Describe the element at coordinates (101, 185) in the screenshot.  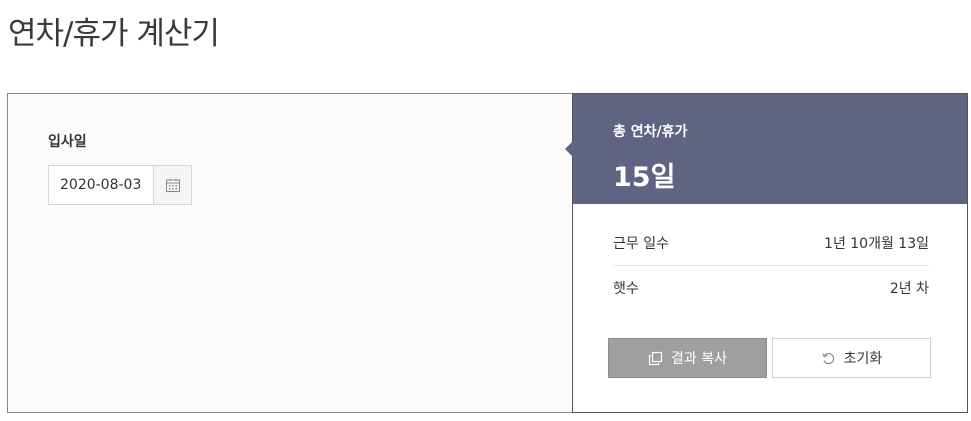
I see `start-date-input` at that location.